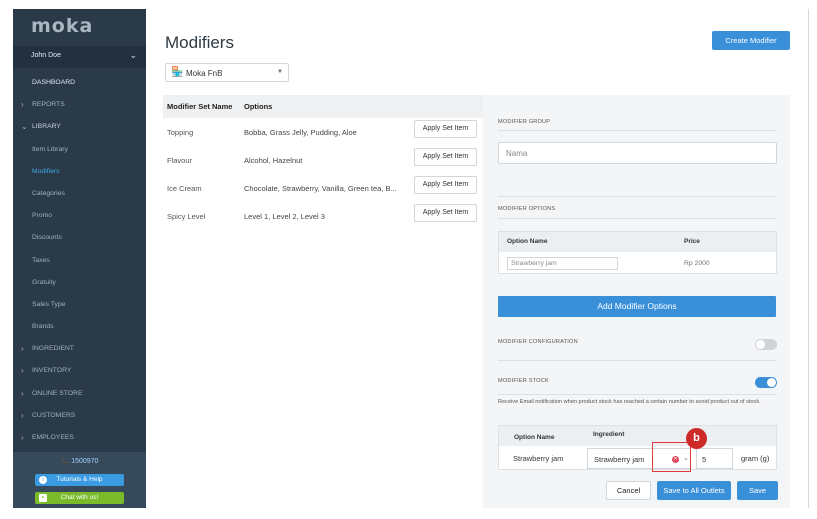  What do you see at coordinates (46, 127) in the screenshot?
I see `sidebar-item-label: LIBRARY` at bounding box center [46, 127].